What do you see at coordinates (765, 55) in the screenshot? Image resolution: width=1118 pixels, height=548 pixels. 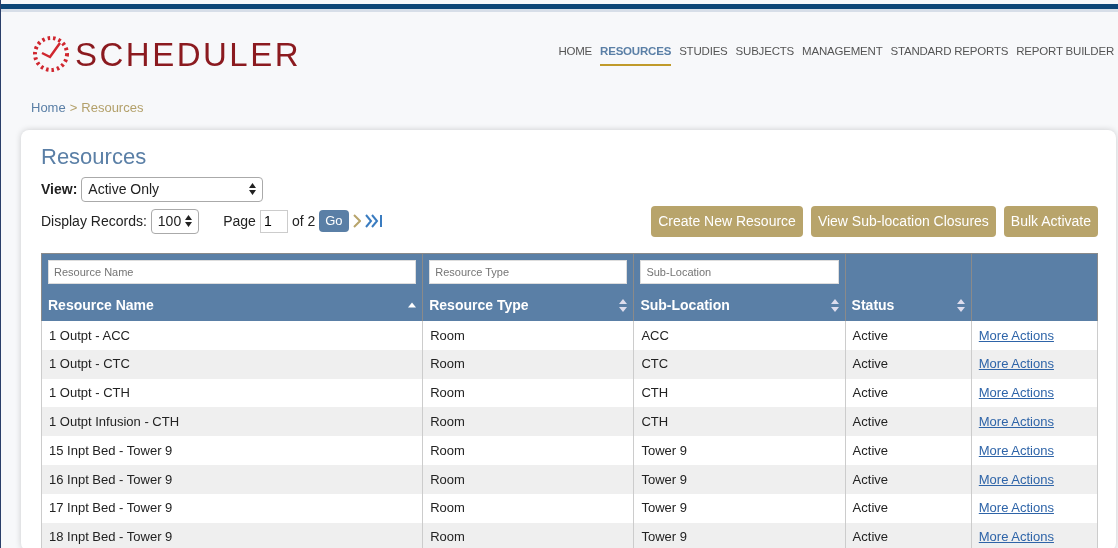 I see `nav-link: SUBJECTS` at bounding box center [765, 55].